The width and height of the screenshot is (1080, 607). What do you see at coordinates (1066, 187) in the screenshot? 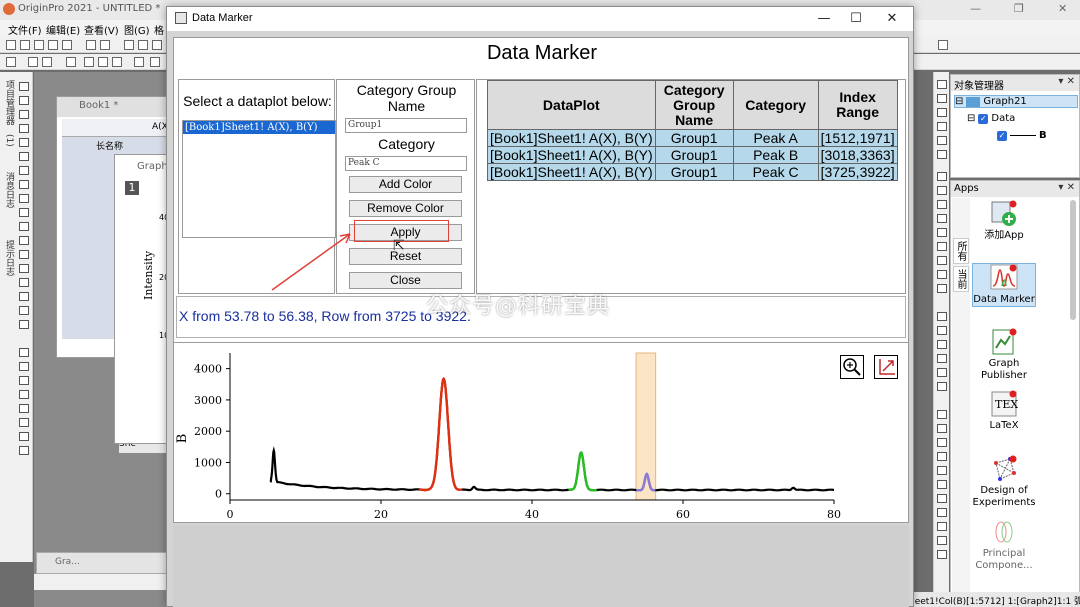
I see `panel-controls-icon: ▾ ✕` at bounding box center [1066, 187].